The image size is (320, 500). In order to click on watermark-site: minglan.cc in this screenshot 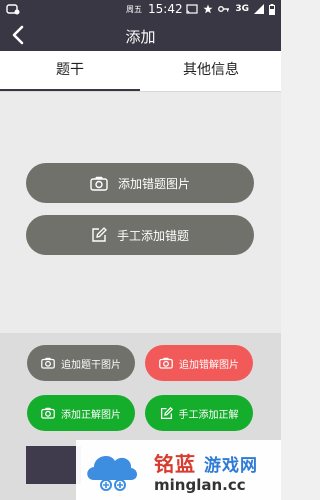, I will do `click(200, 485)`.